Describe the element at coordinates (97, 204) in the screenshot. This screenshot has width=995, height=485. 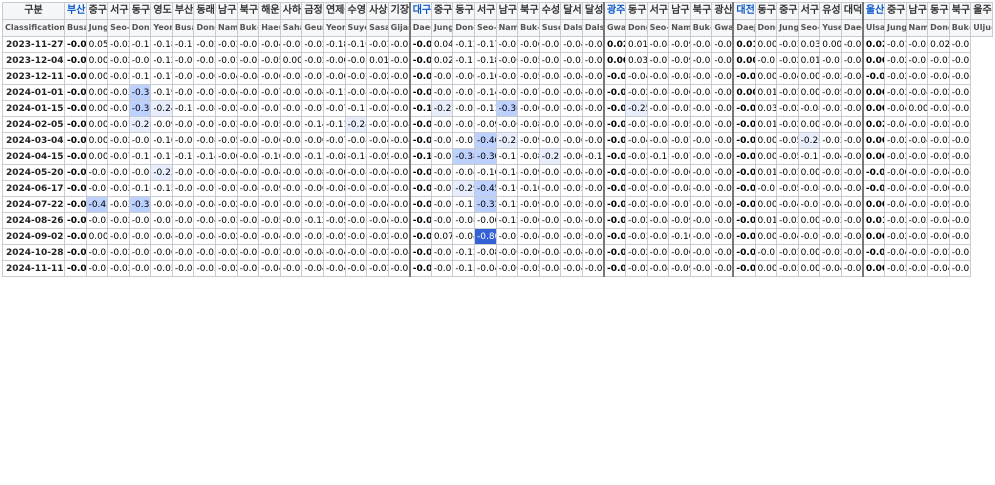
I see `table-cell: -0.43` at that location.